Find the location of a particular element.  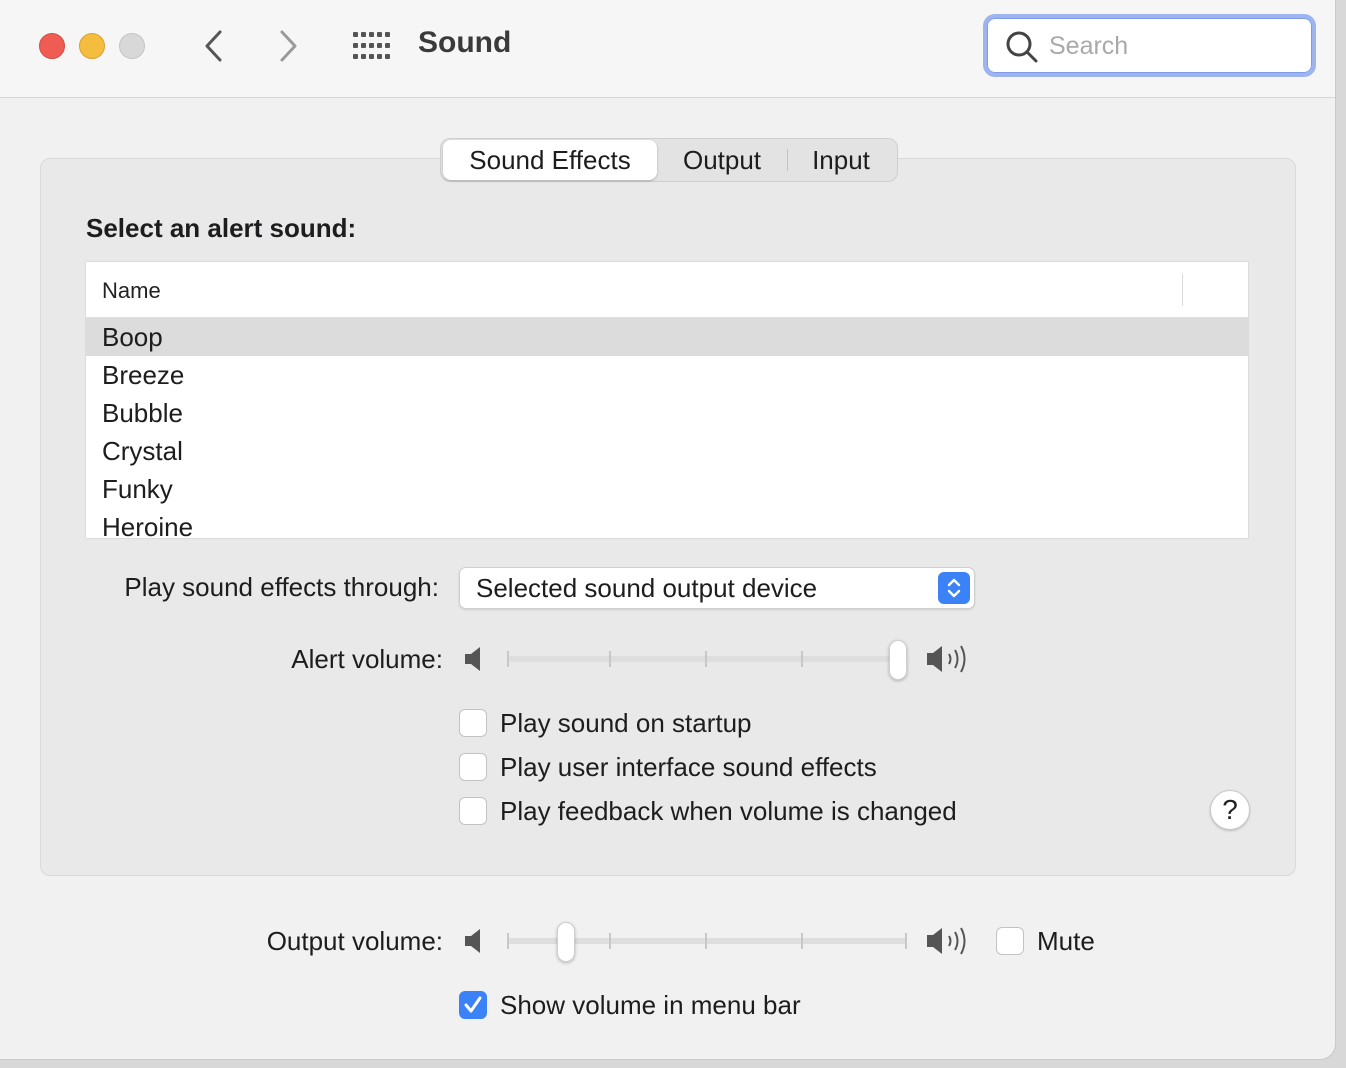

column-header-name: Name is located at coordinates (131, 291).